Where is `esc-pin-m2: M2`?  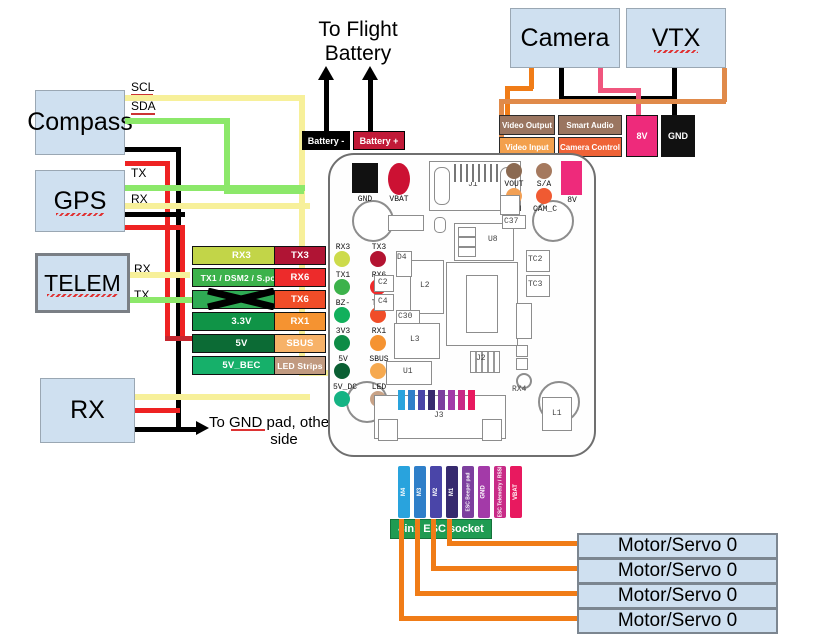 esc-pin-m2: M2 is located at coordinates (436, 492).